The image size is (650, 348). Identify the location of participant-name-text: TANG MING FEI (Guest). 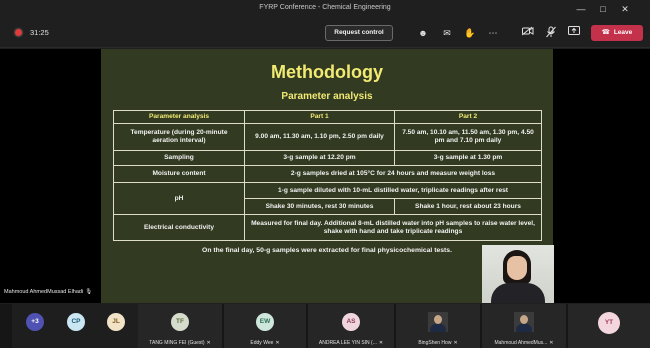
(177, 343).